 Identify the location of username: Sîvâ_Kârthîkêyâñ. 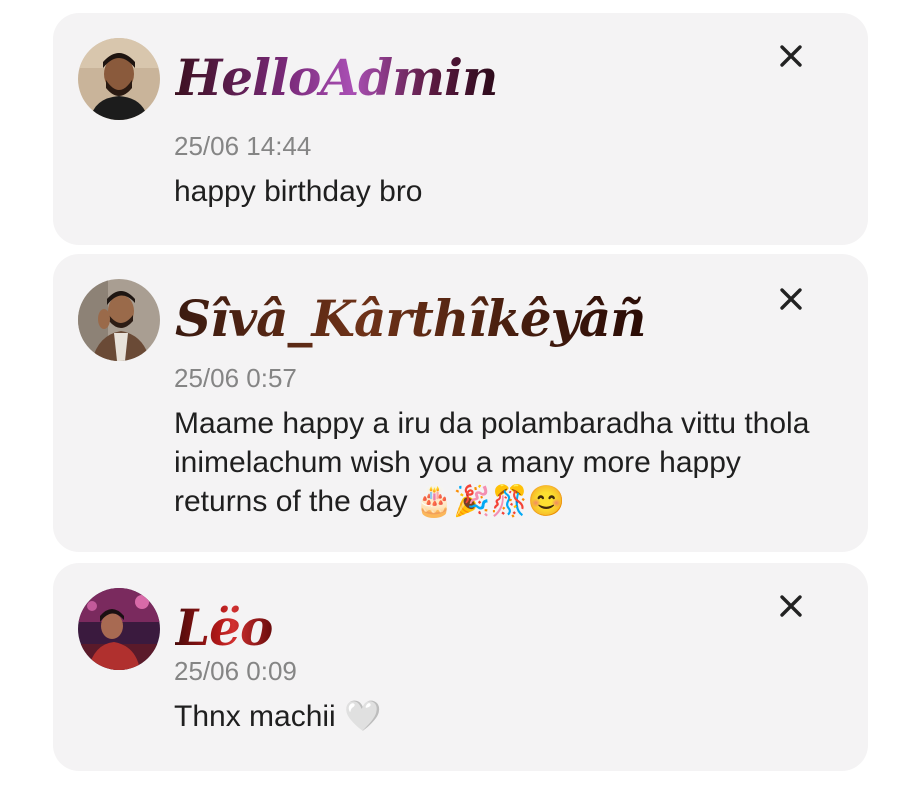
(410, 319).